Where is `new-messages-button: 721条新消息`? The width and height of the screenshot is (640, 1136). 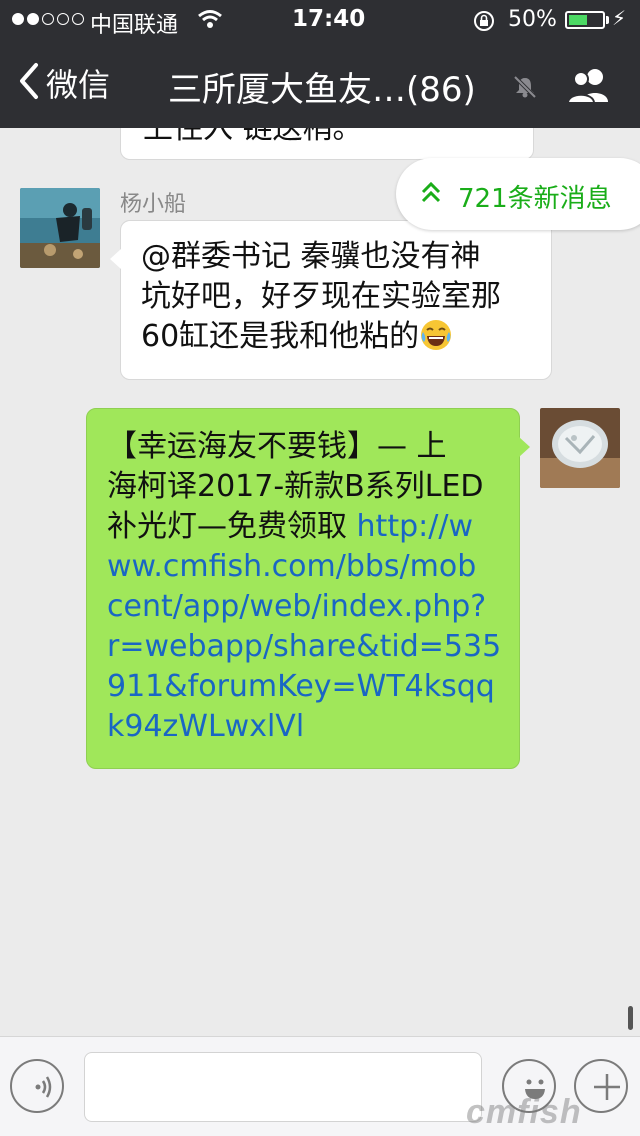
new-messages-button: 721条新消息 is located at coordinates (518, 194).